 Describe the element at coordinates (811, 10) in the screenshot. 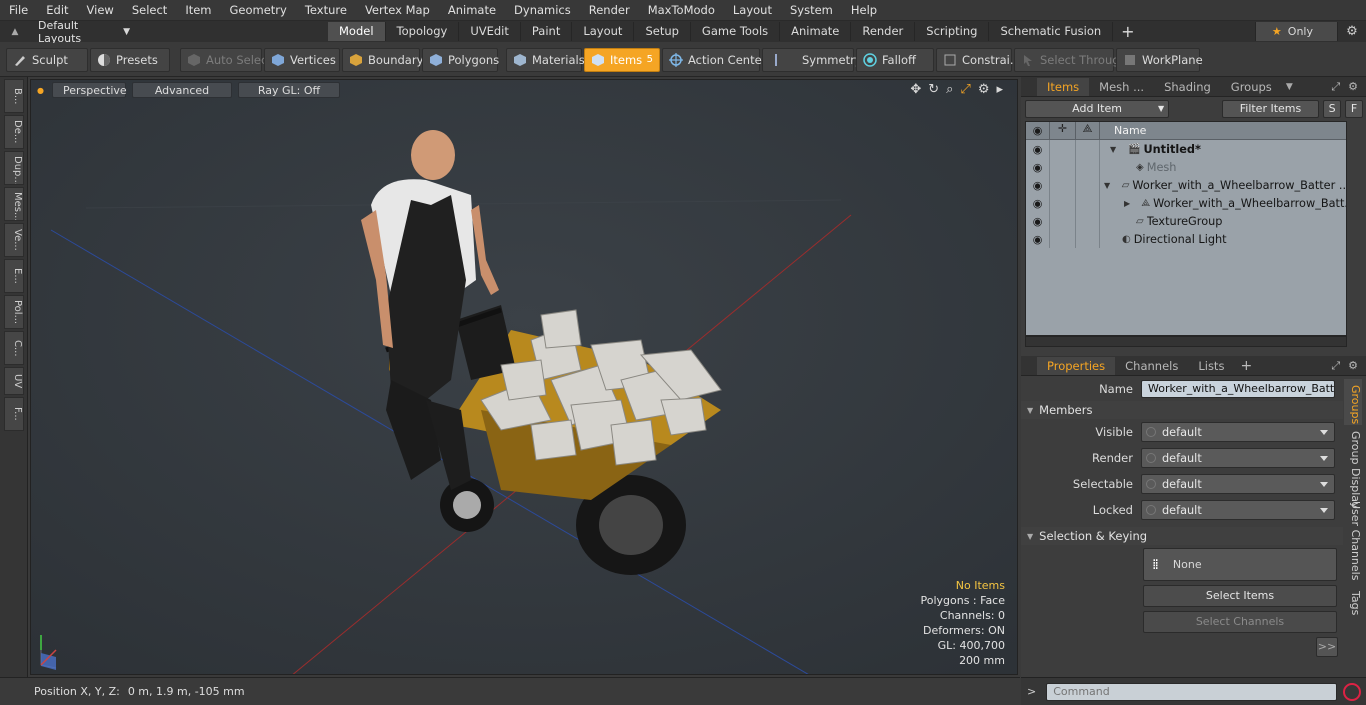

I see `menu-item-system: System` at that location.